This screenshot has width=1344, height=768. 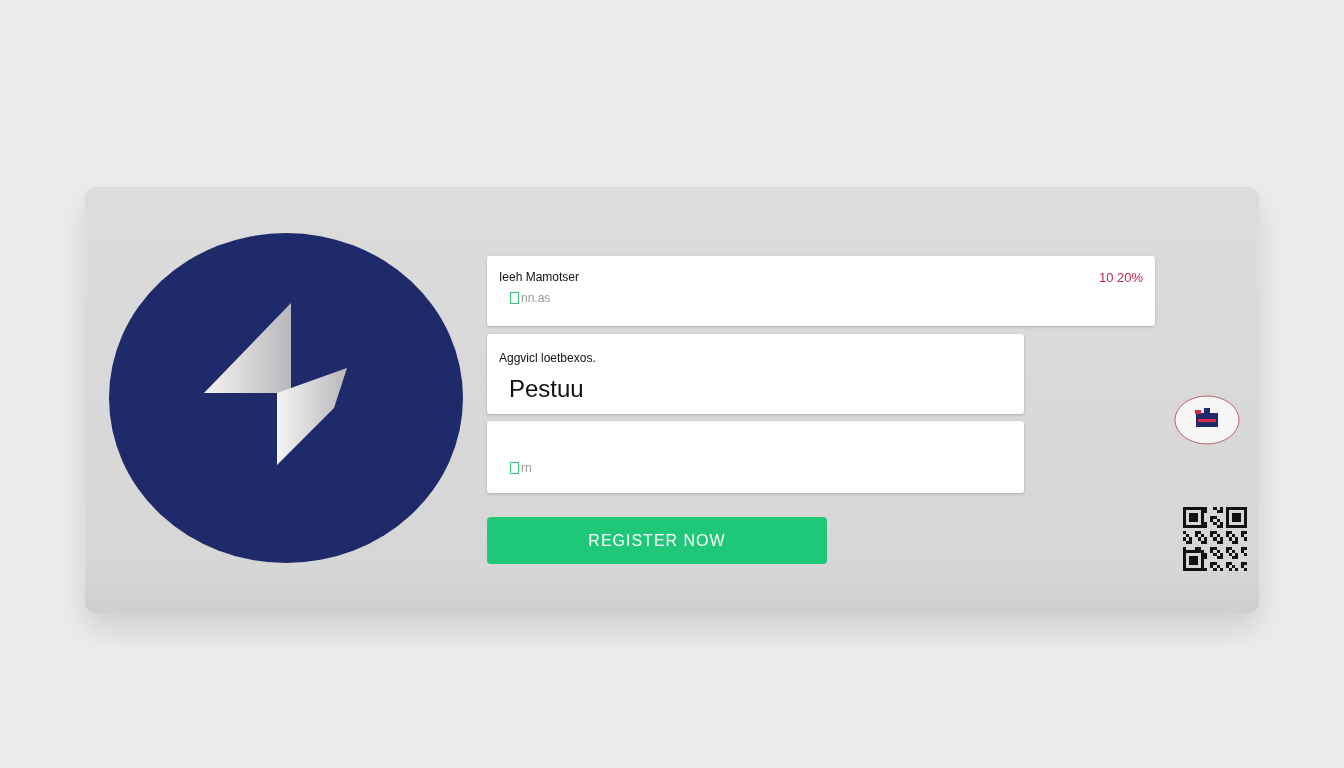 I want to click on percent-text: 10 20%, so click(x=1120, y=277).